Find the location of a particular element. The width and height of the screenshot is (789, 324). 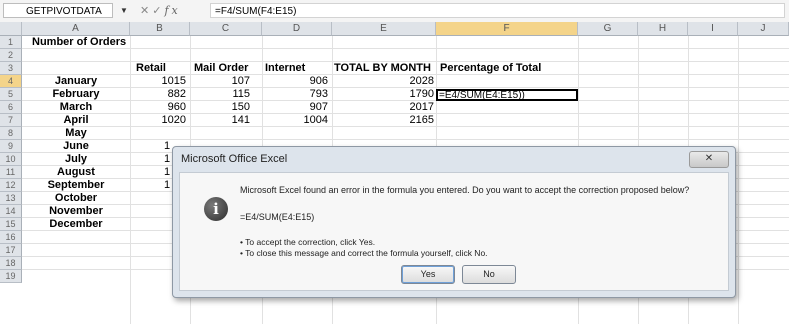

row-header: 8 is located at coordinates (11, 133).